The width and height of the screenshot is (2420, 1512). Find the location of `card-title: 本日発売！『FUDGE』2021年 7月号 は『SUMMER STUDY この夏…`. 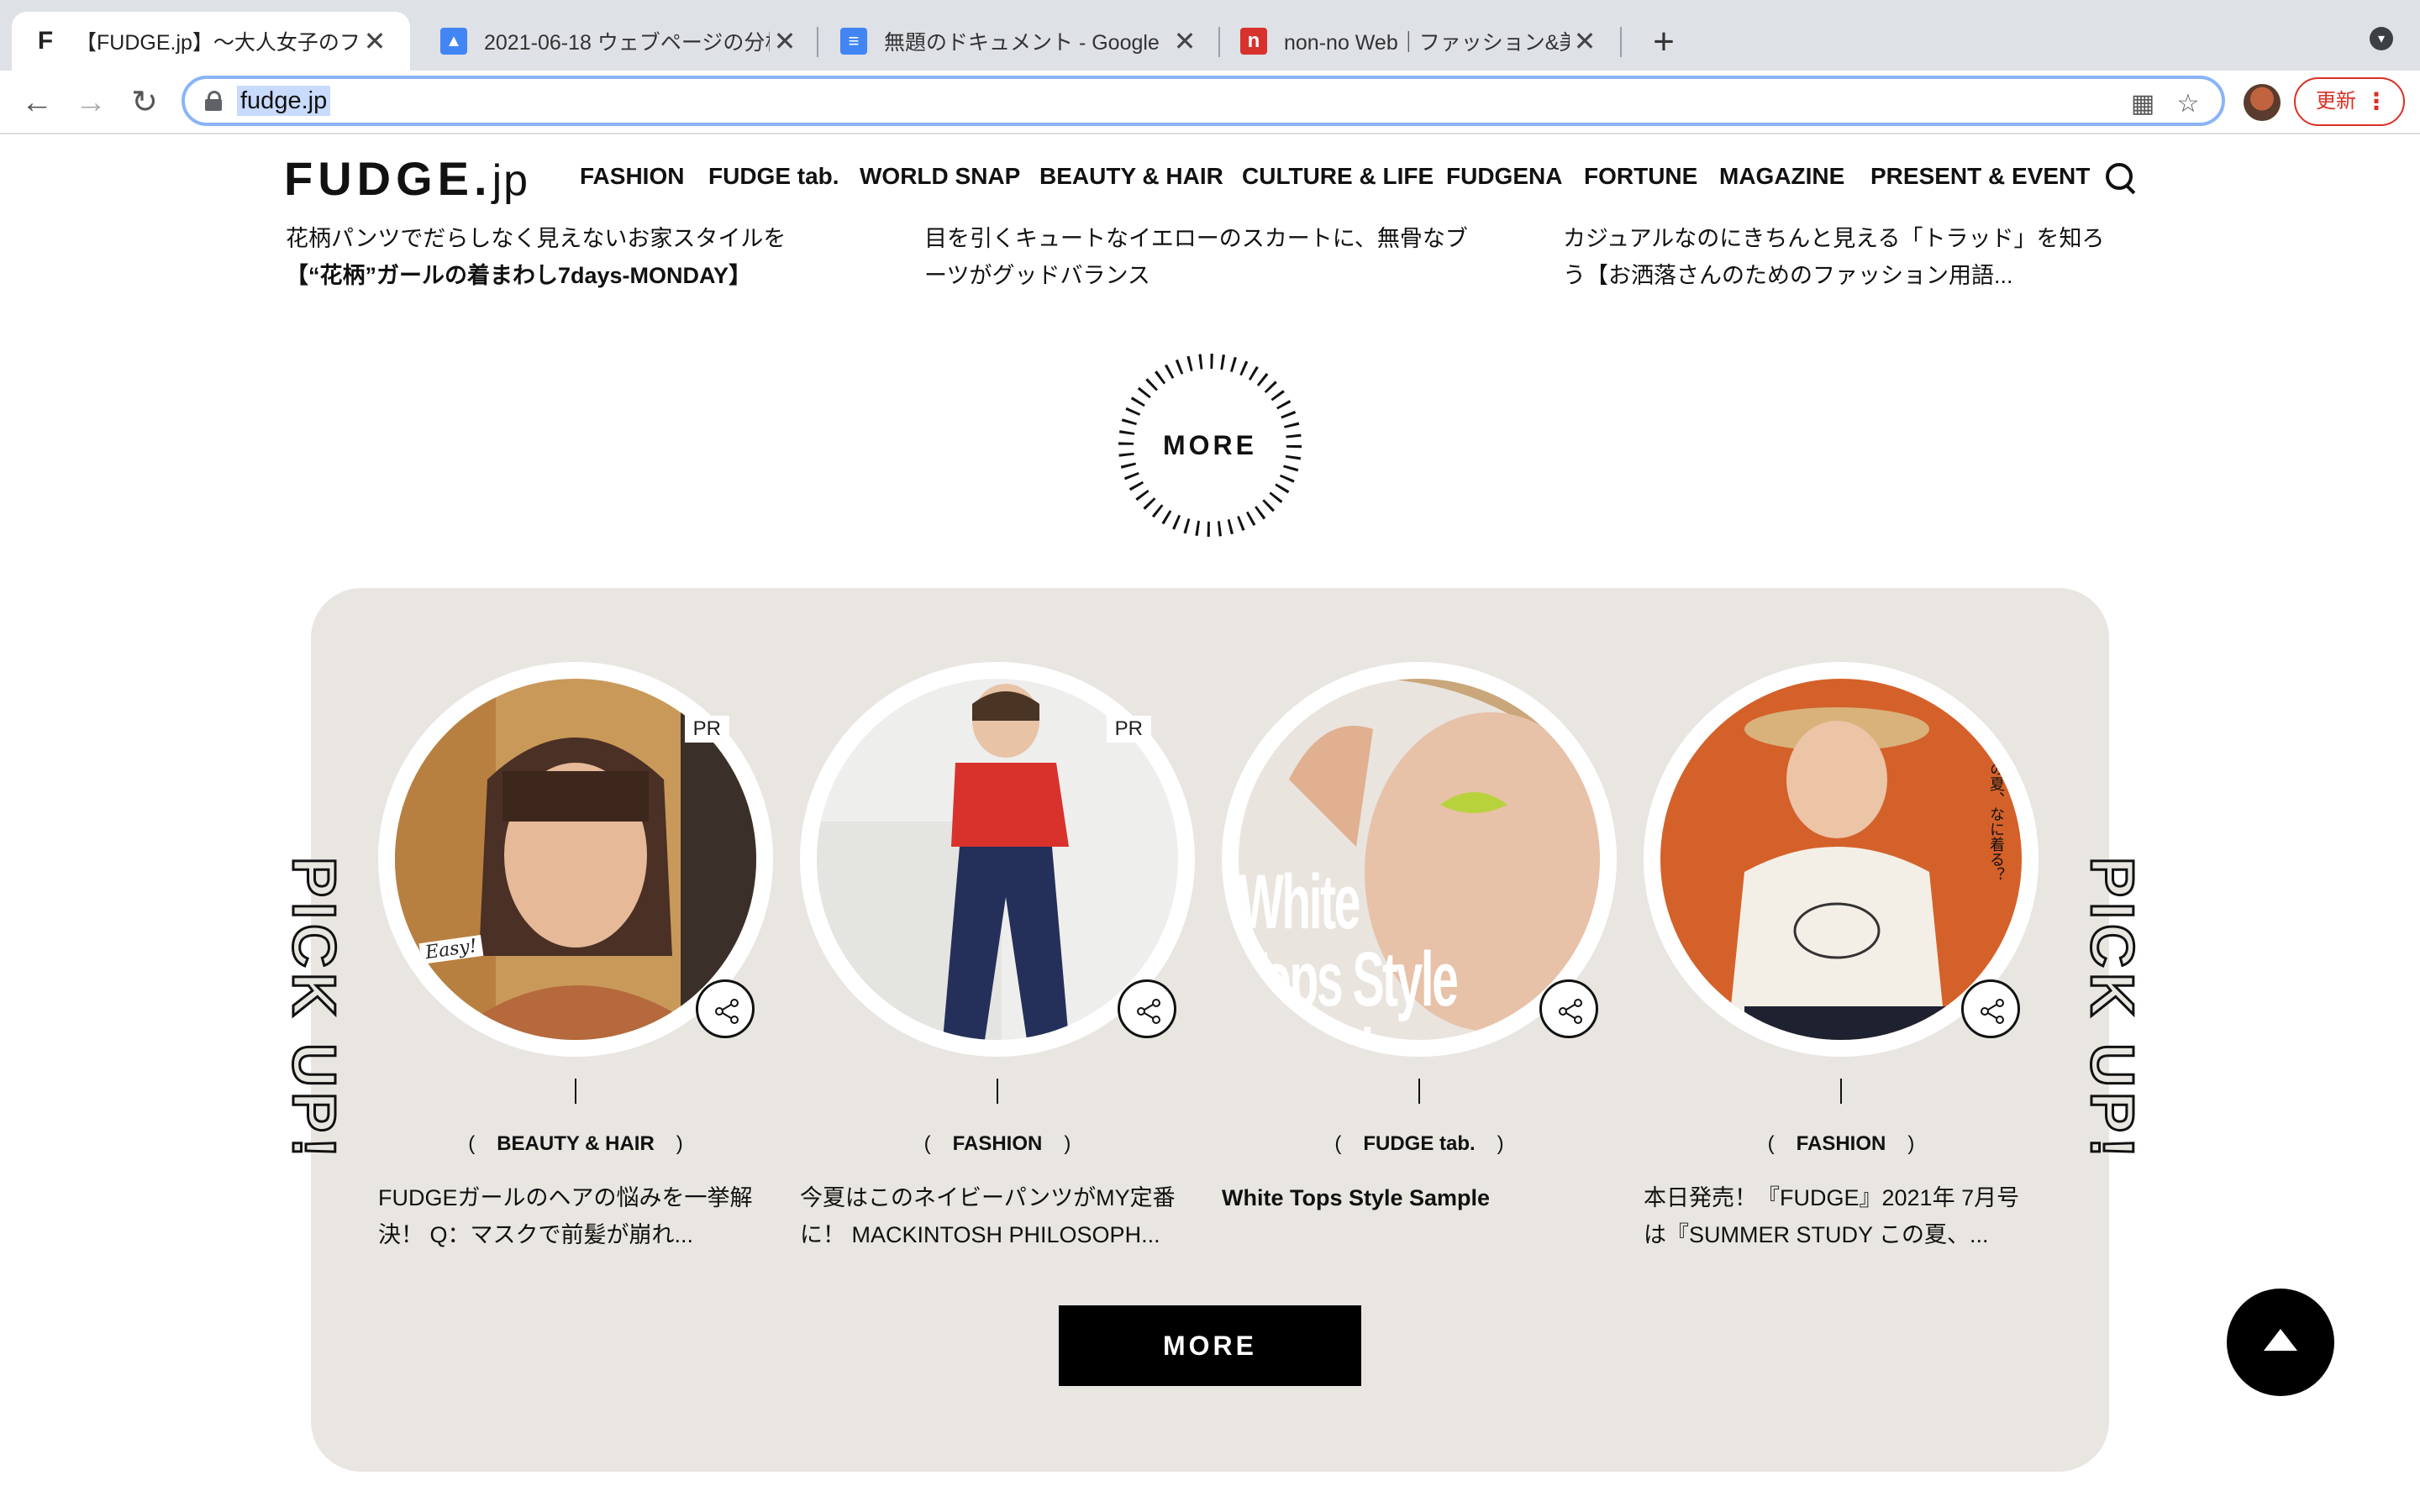

card-title: 本日発売！『FUDGE』2021年 7月号 は『SUMMER STUDY この夏… is located at coordinates (1842, 1216).